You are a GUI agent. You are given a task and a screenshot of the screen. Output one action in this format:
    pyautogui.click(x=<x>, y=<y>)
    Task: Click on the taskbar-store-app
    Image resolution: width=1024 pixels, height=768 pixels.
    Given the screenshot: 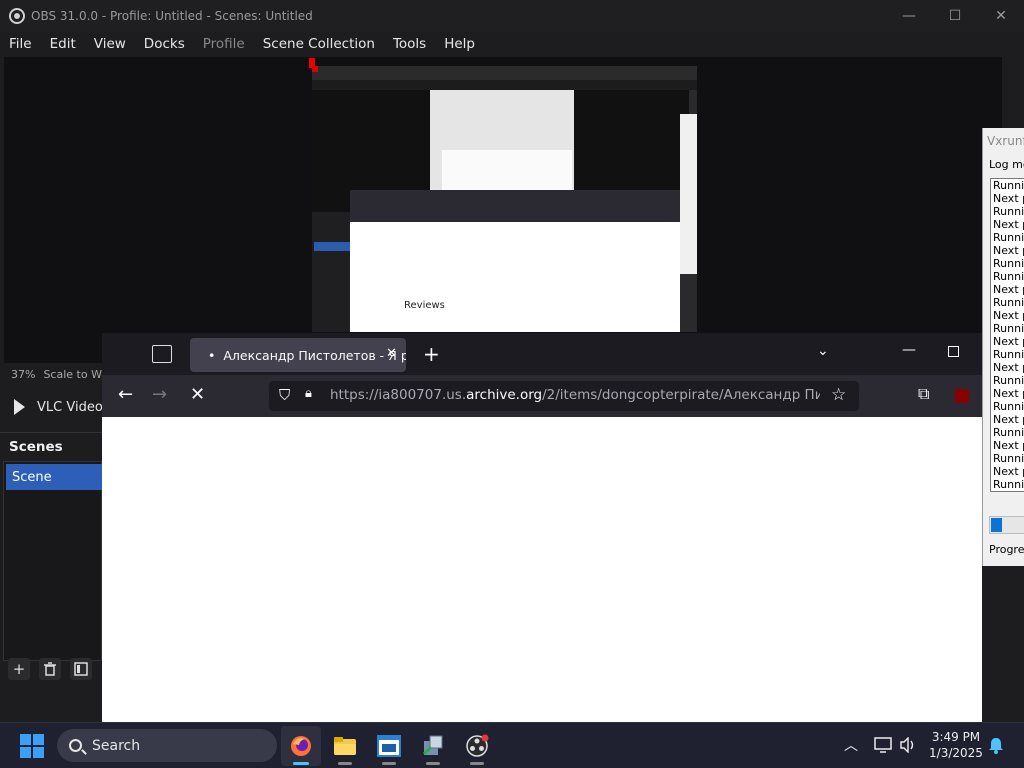 What is the action you would take?
    pyautogui.click(x=389, y=746)
    